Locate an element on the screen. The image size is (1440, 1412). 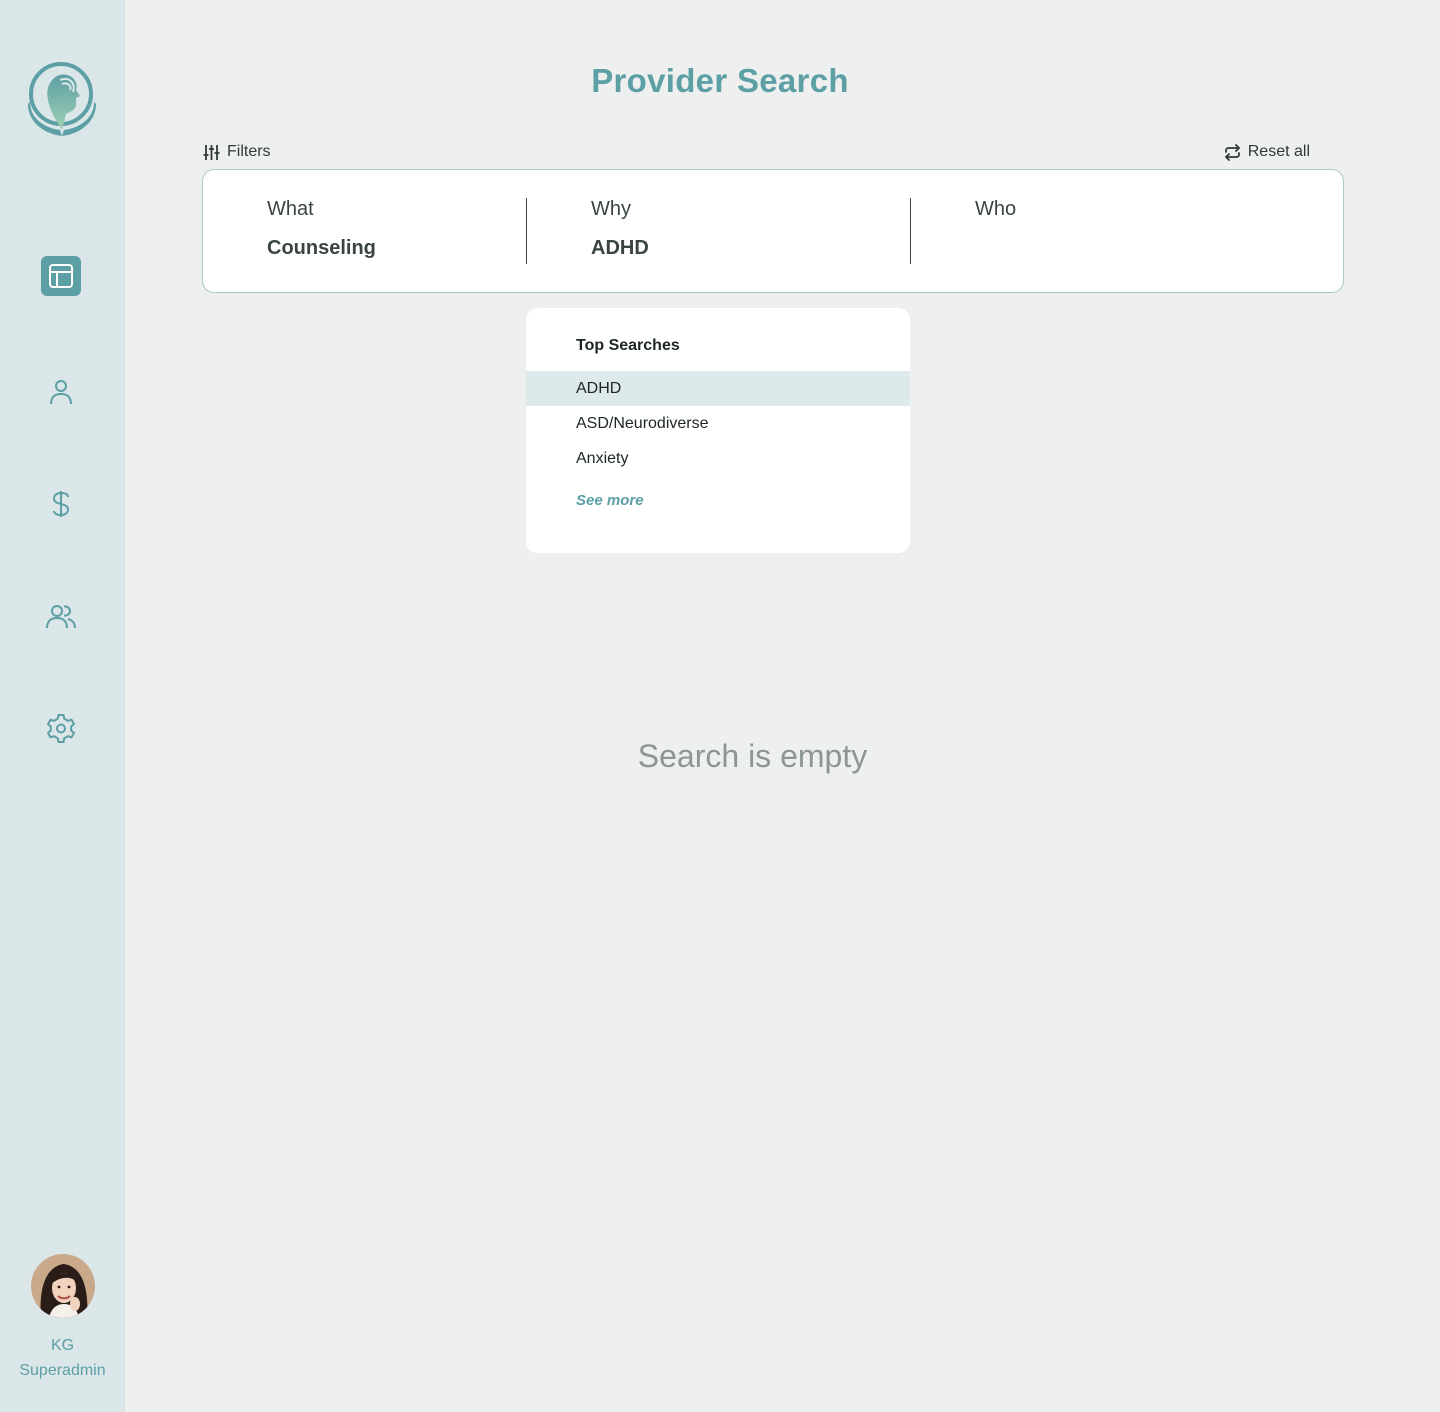
see-more-link: See more is located at coordinates (610, 500).